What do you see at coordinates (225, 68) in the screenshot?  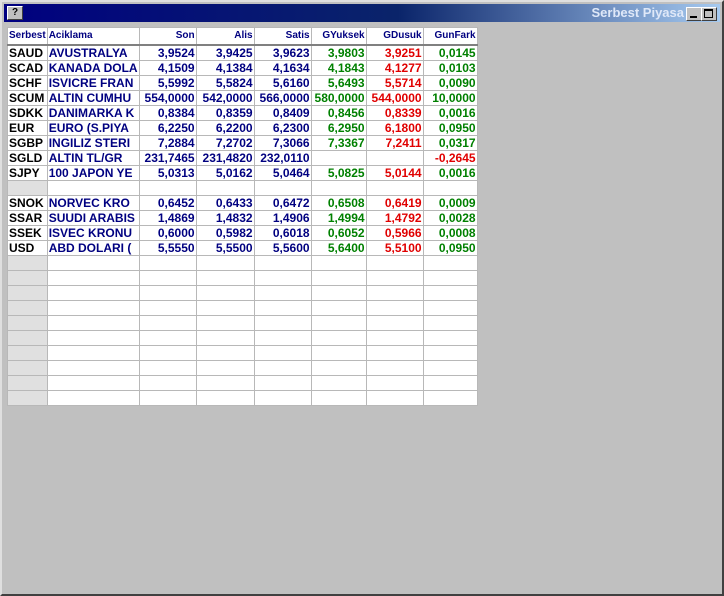 I see `cell-alis: 4,1384` at bounding box center [225, 68].